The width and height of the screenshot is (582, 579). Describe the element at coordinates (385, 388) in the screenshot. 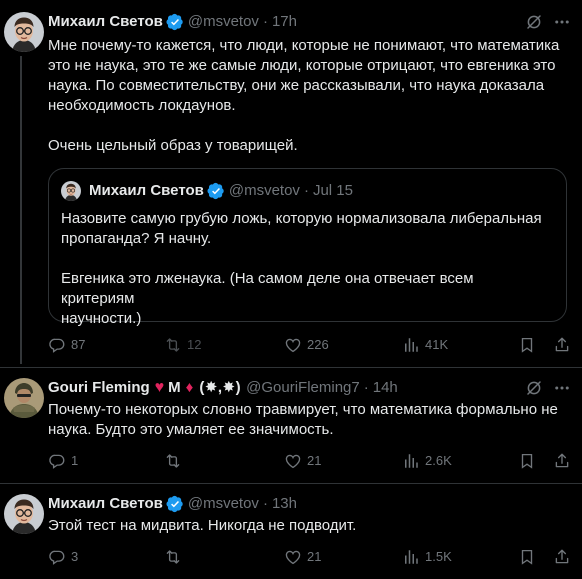

I see `tweet-time: 14h` at that location.